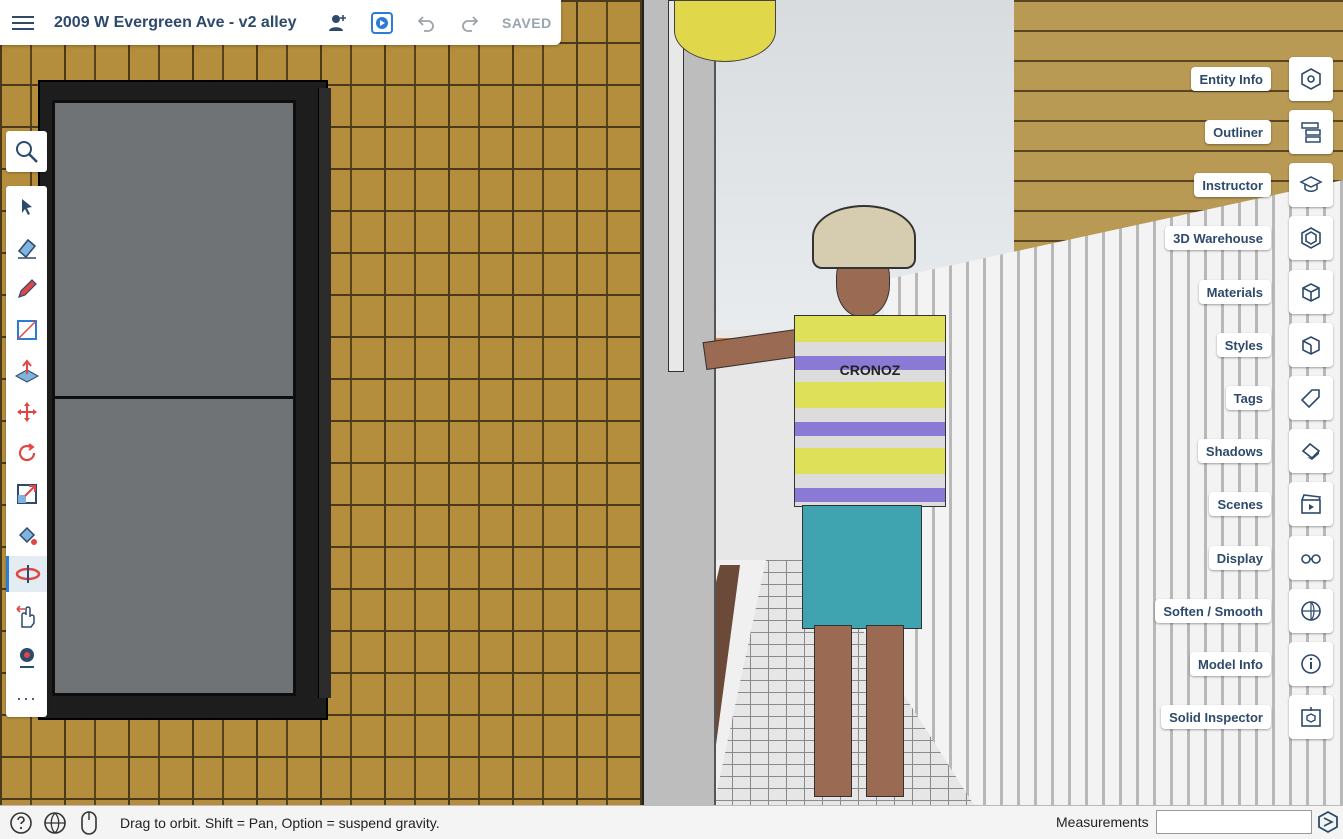 The height and width of the screenshot is (839, 1343). What do you see at coordinates (680, 402) in the screenshot?
I see `alley-left-wall` at bounding box center [680, 402].